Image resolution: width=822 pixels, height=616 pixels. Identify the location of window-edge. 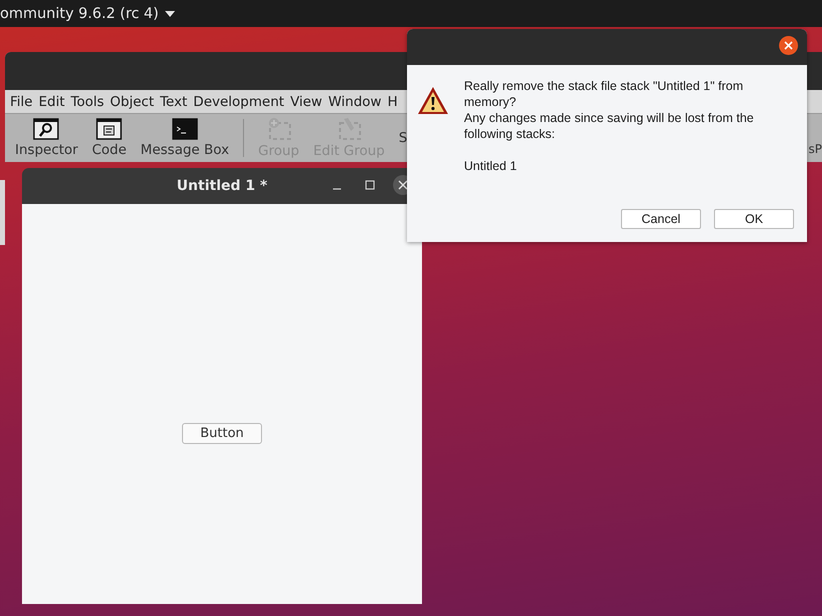
(2, 212).